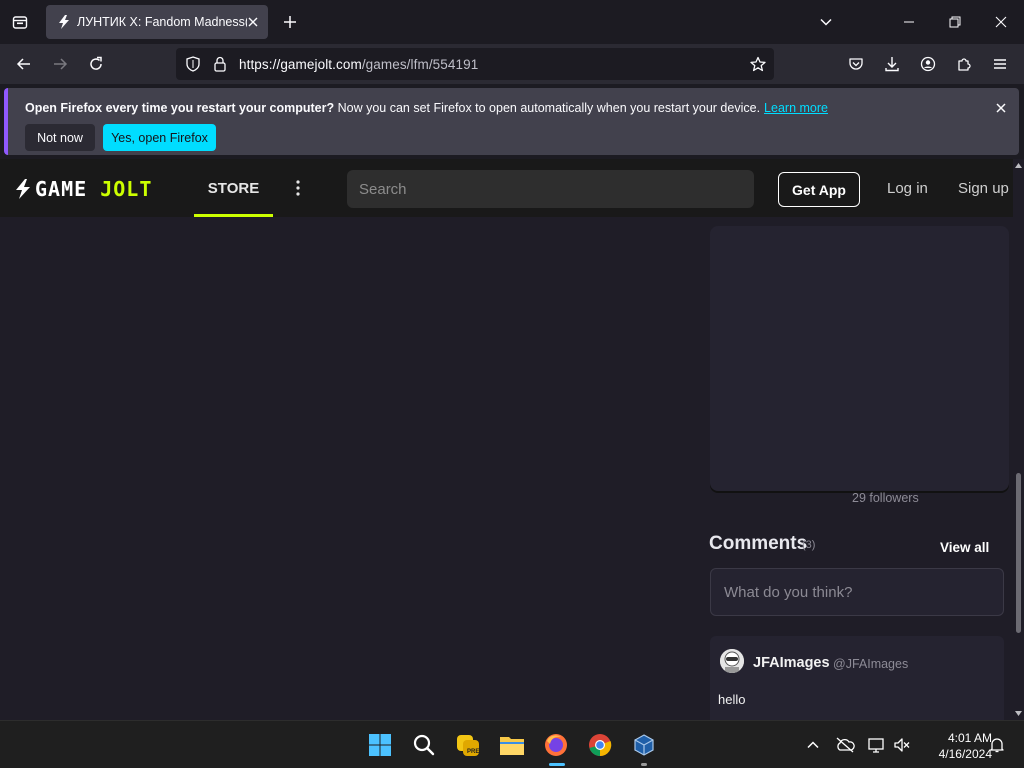  I want to click on lock-icon, so click(220, 66).